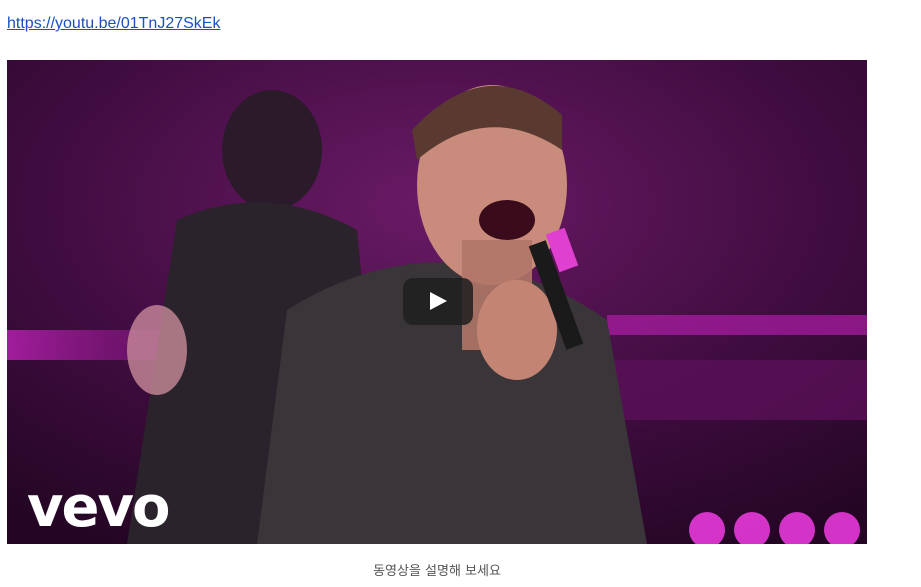  Describe the element at coordinates (437, 569) in the screenshot. I see `video-caption: 동영상을 설명해 보세요` at that location.